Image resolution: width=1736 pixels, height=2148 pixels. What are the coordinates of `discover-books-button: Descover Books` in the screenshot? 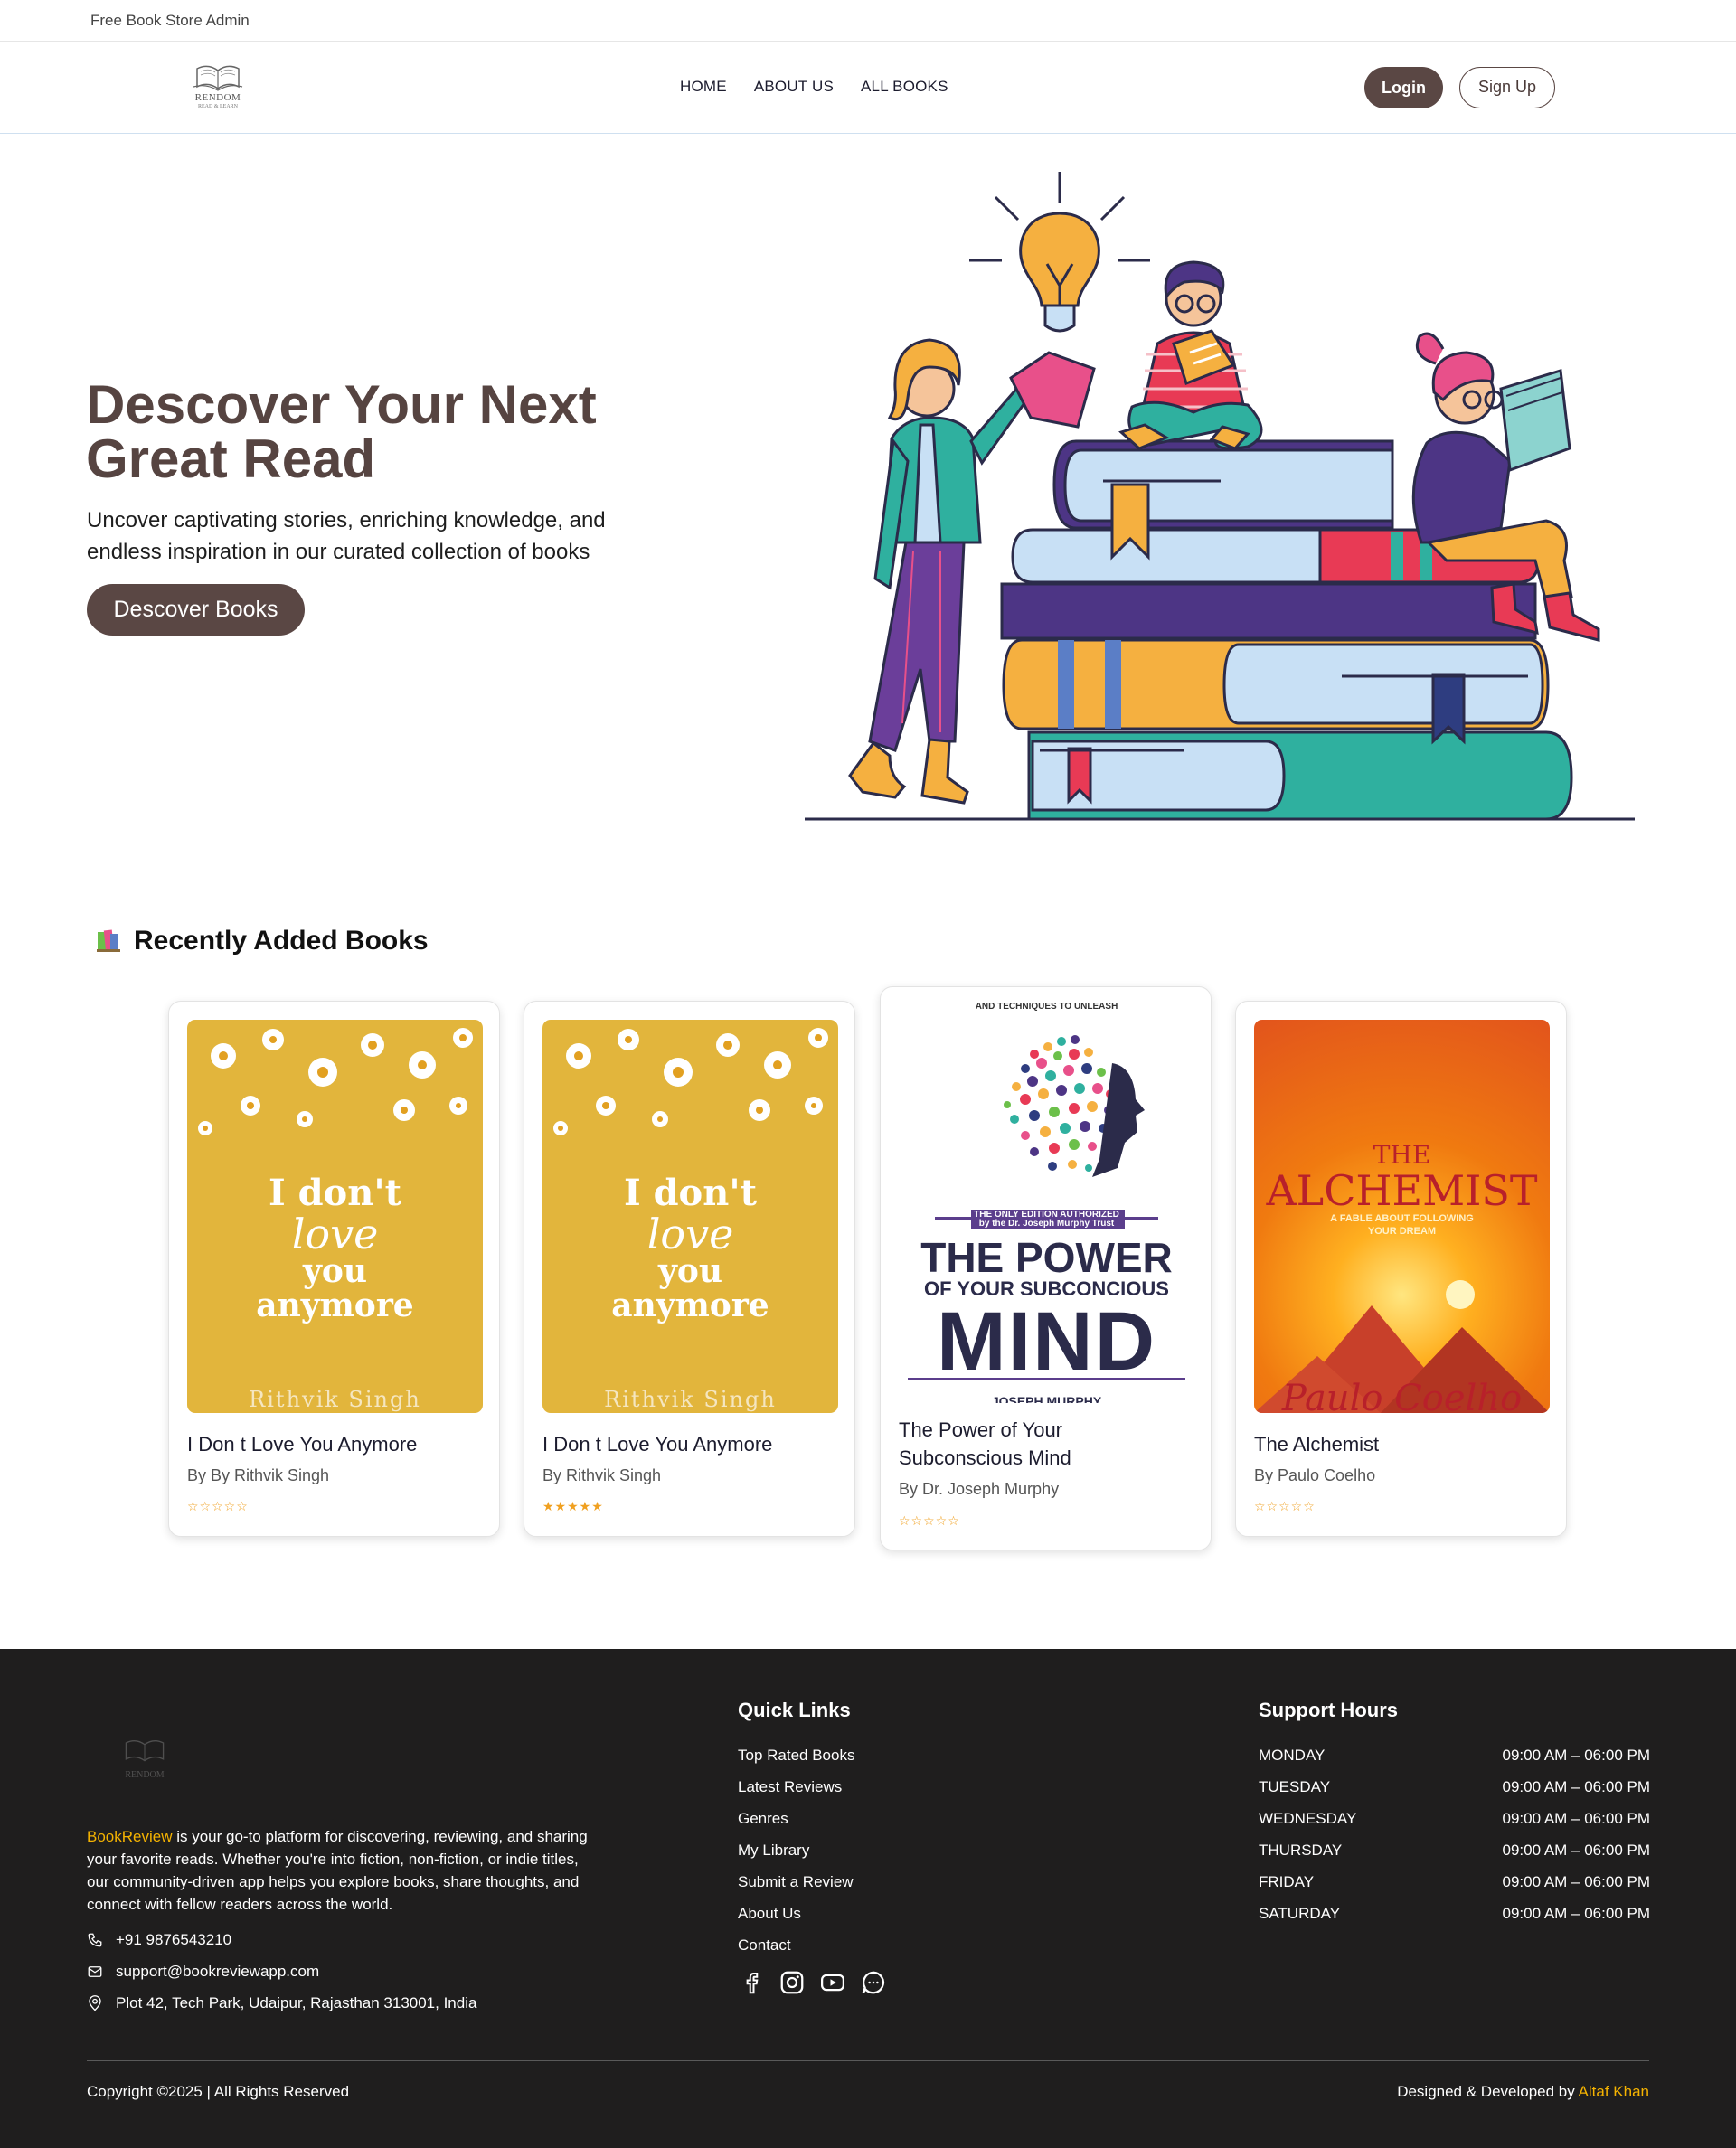 It's located at (196, 610).